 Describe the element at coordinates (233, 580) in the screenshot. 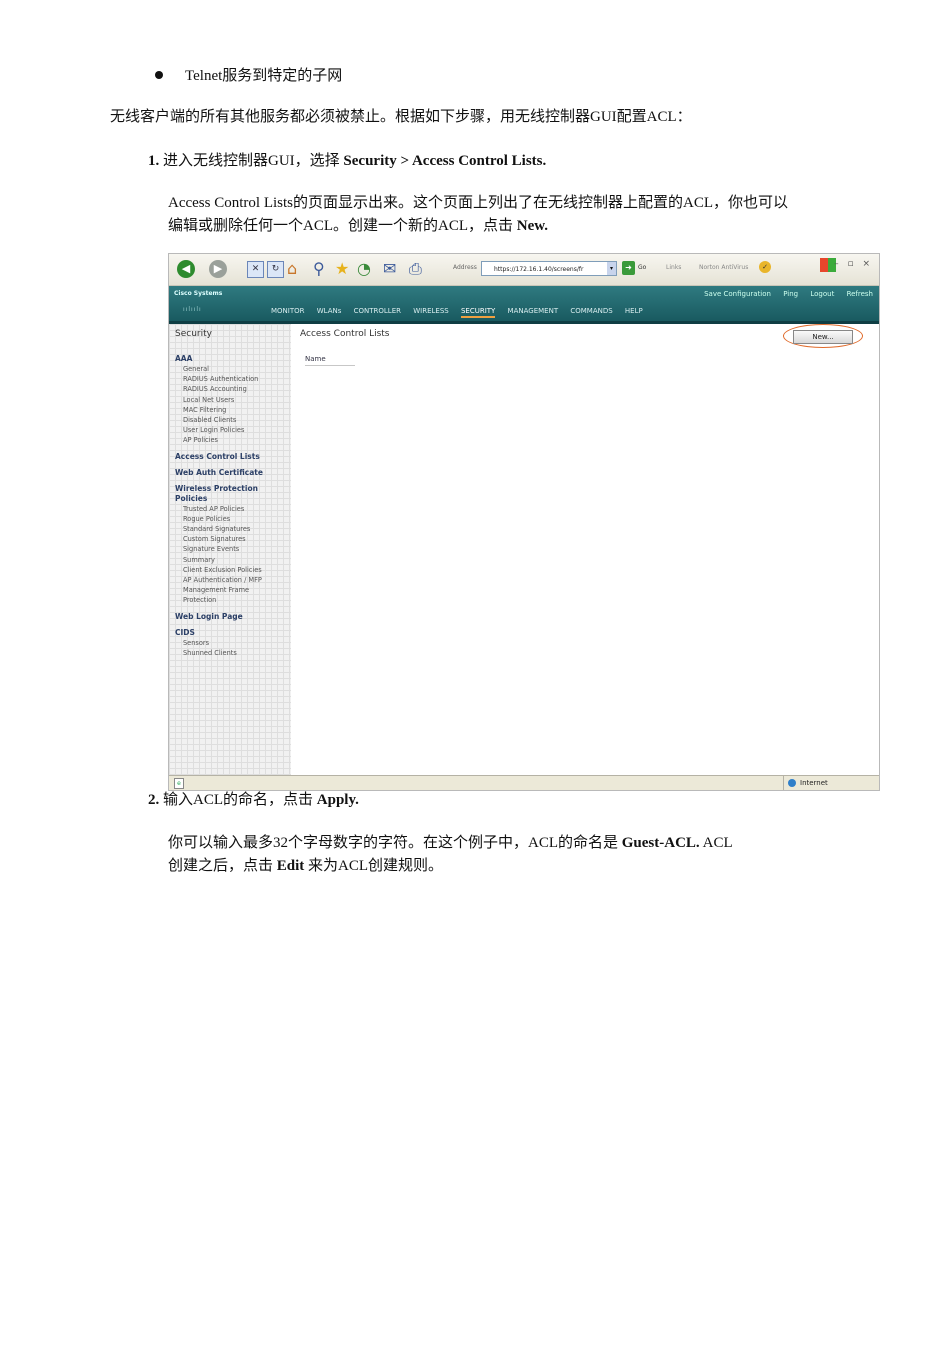

I see `sidebar-item-ap-authentication-mfp: AP Authentication / MFP` at that location.